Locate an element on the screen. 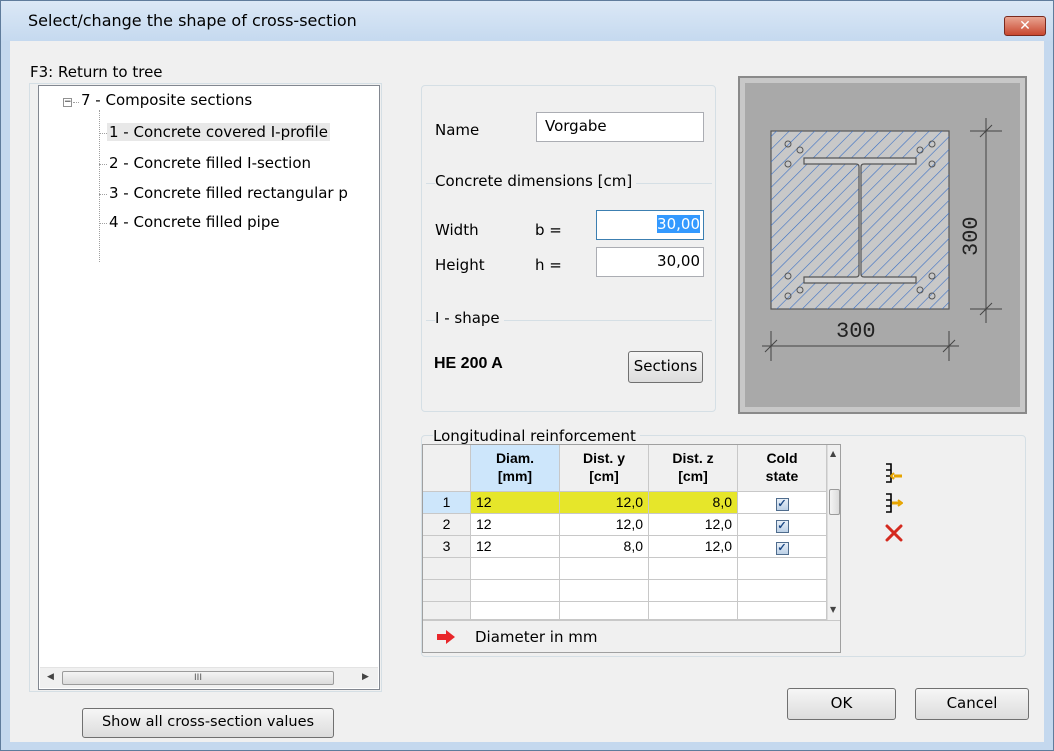  scroll-up-icon: ▲ is located at coordinates (833, 453).